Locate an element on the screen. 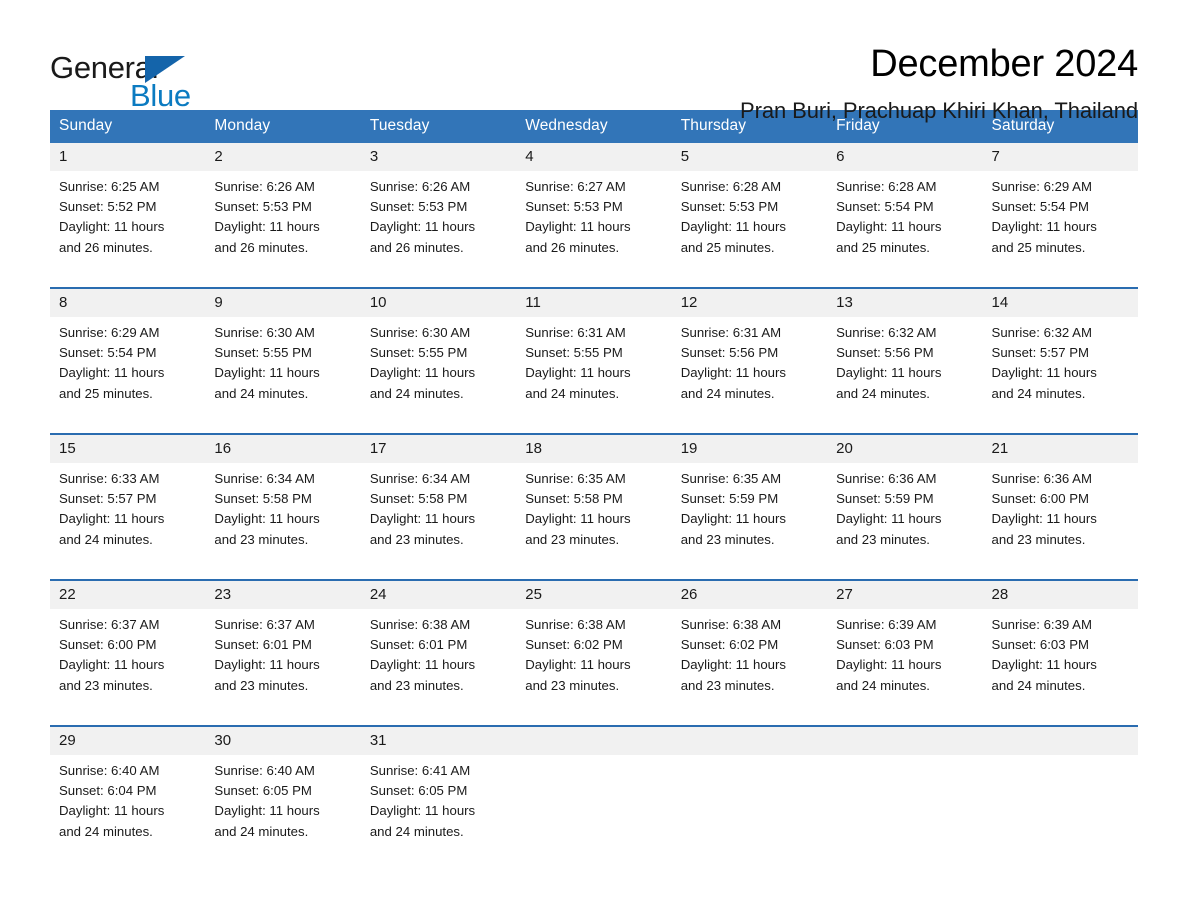 The height and width of the screenshot is (918, 1188). day-number: 23 is located at coordinates (283, 594).